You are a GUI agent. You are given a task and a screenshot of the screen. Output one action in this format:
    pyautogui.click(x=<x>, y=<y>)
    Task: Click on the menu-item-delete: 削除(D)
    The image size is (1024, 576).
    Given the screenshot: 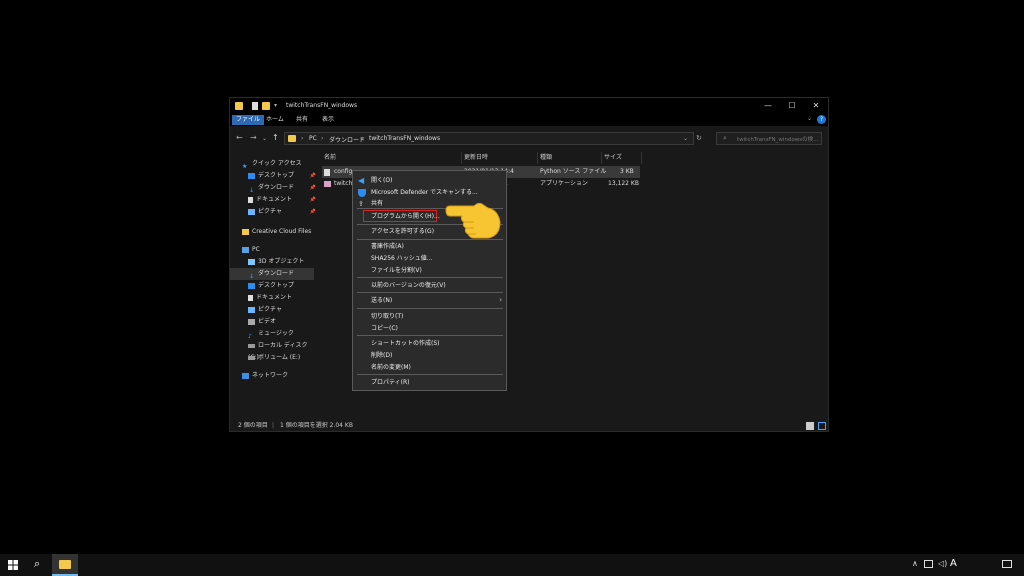 What is the action you would take?
    pyautogui.click(x=381, y=355)
    